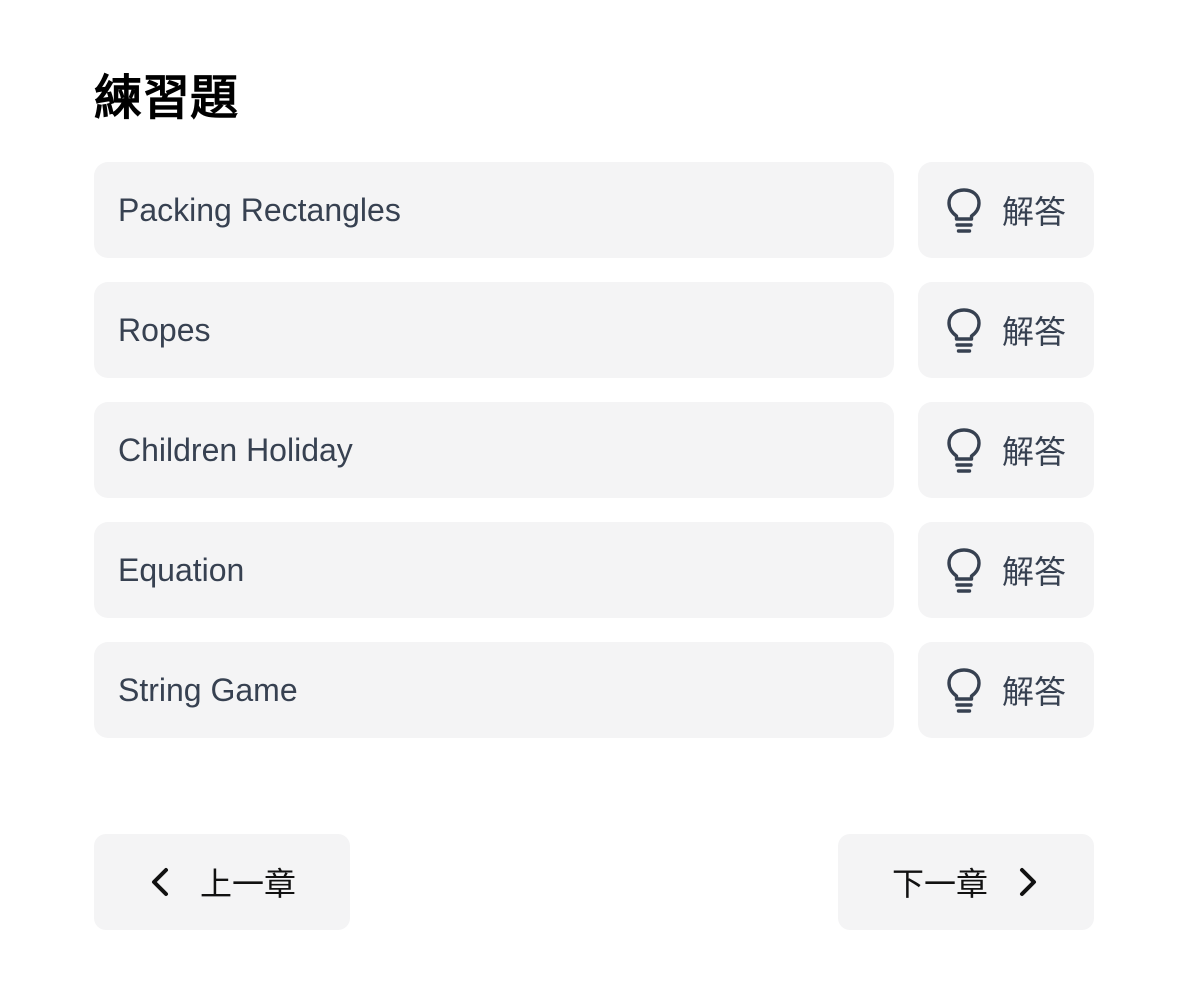  I want to click on page-title: 練習題, so click(166, 98).